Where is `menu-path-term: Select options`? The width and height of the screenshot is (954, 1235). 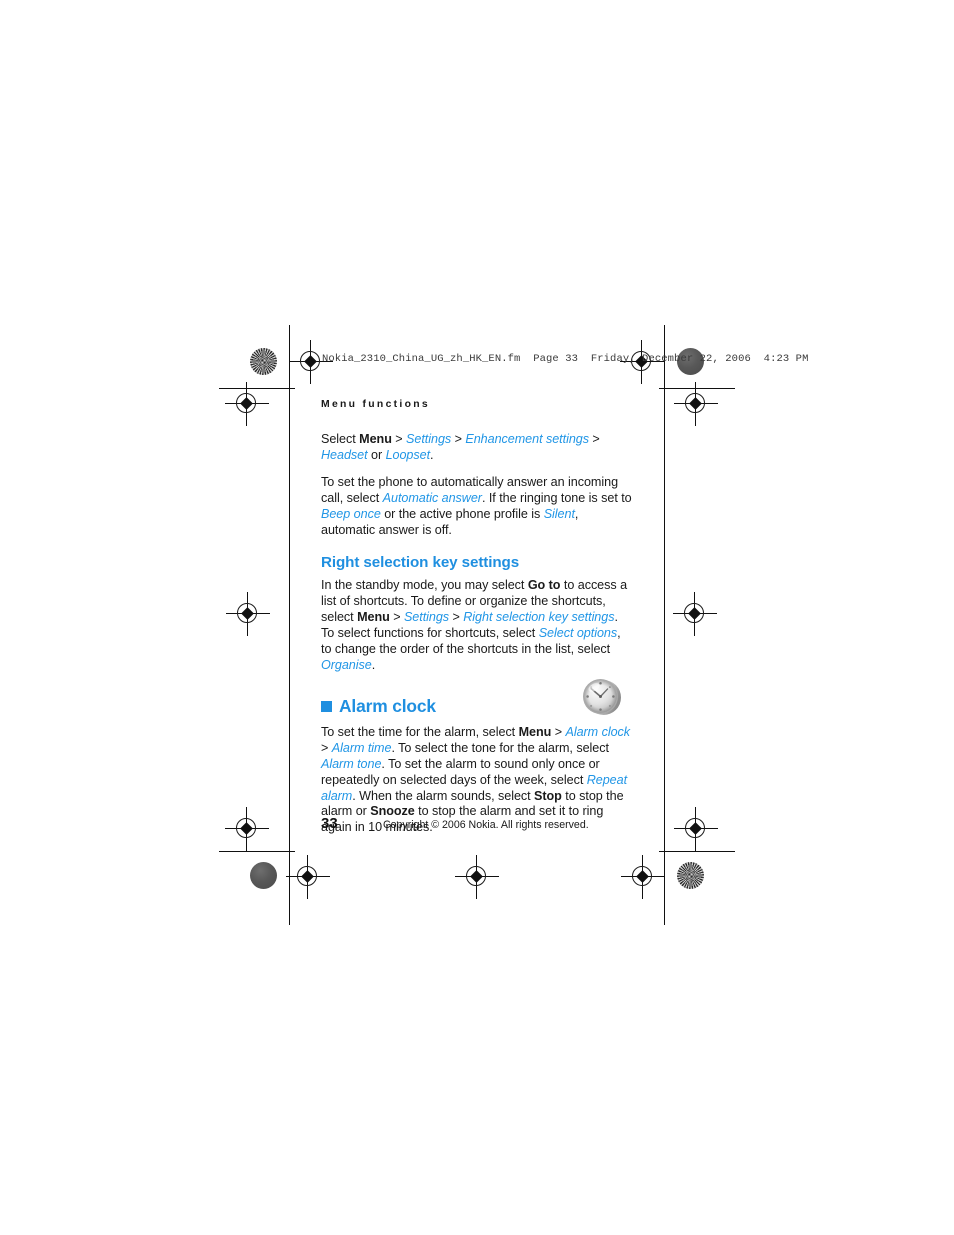
menu-path-term: Select options is located at coordinates (578, 633).